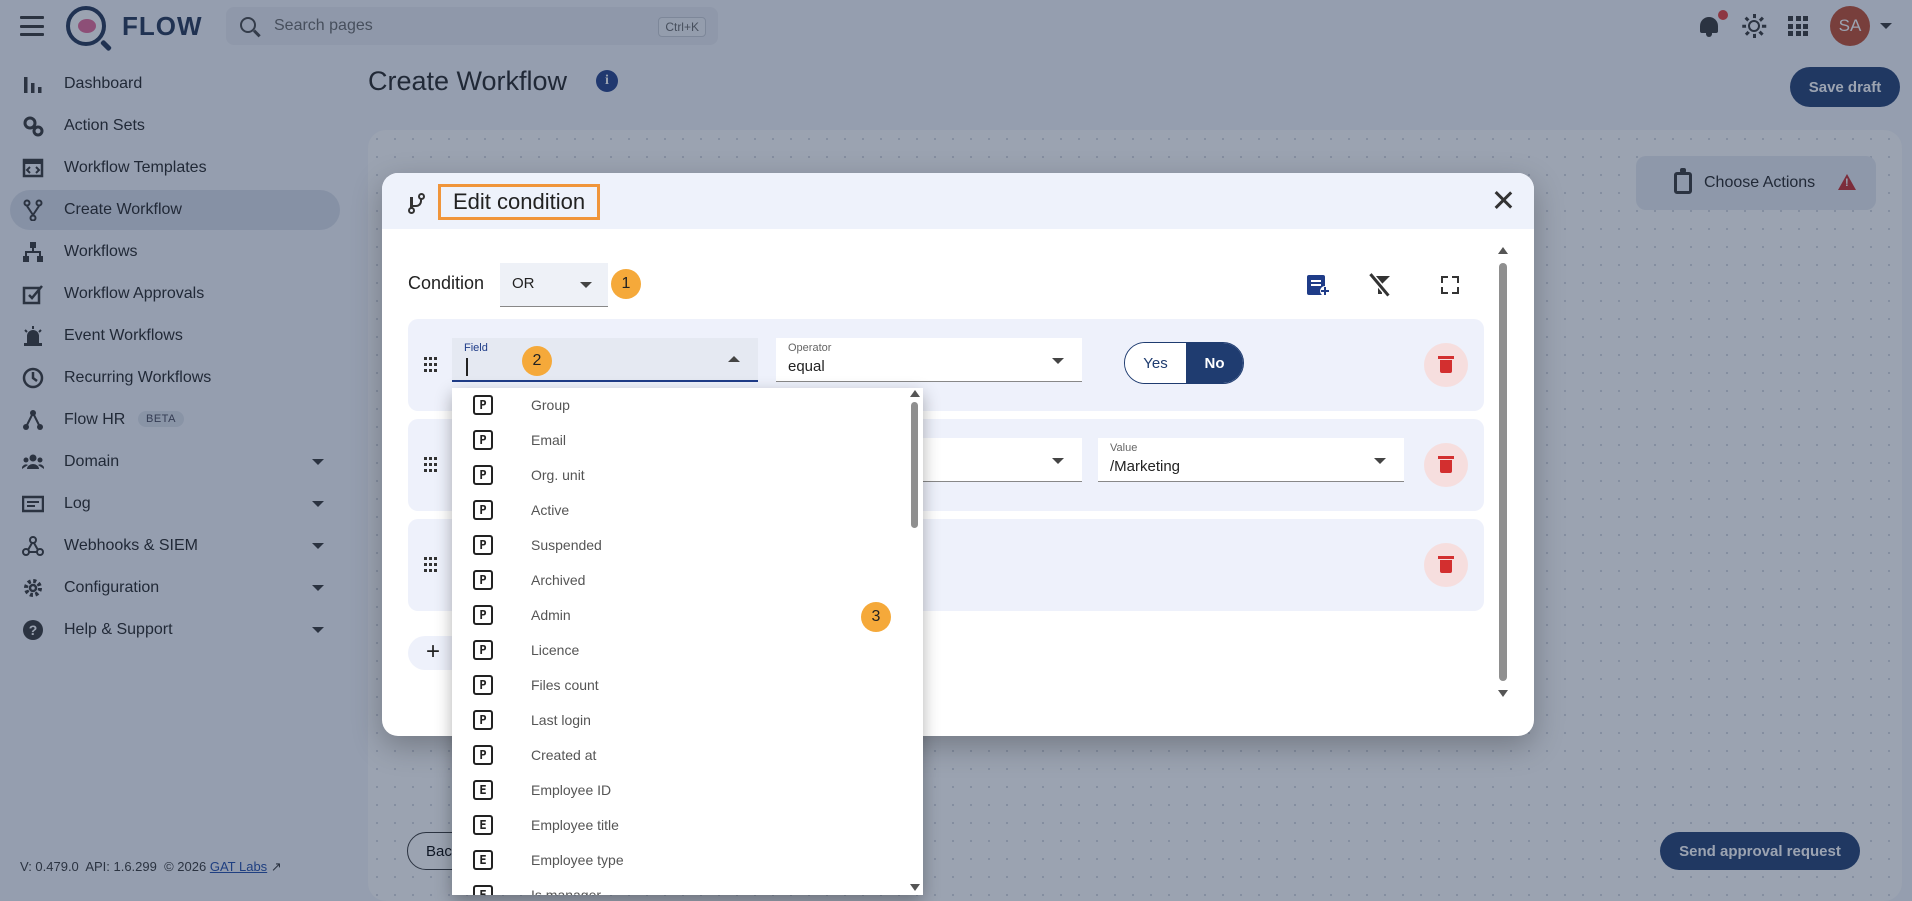 This screenshot has height=901, width=1912. Describe the element at coordinates (679, 405) in the screenshot. I see `list-item: P Group` at that location.